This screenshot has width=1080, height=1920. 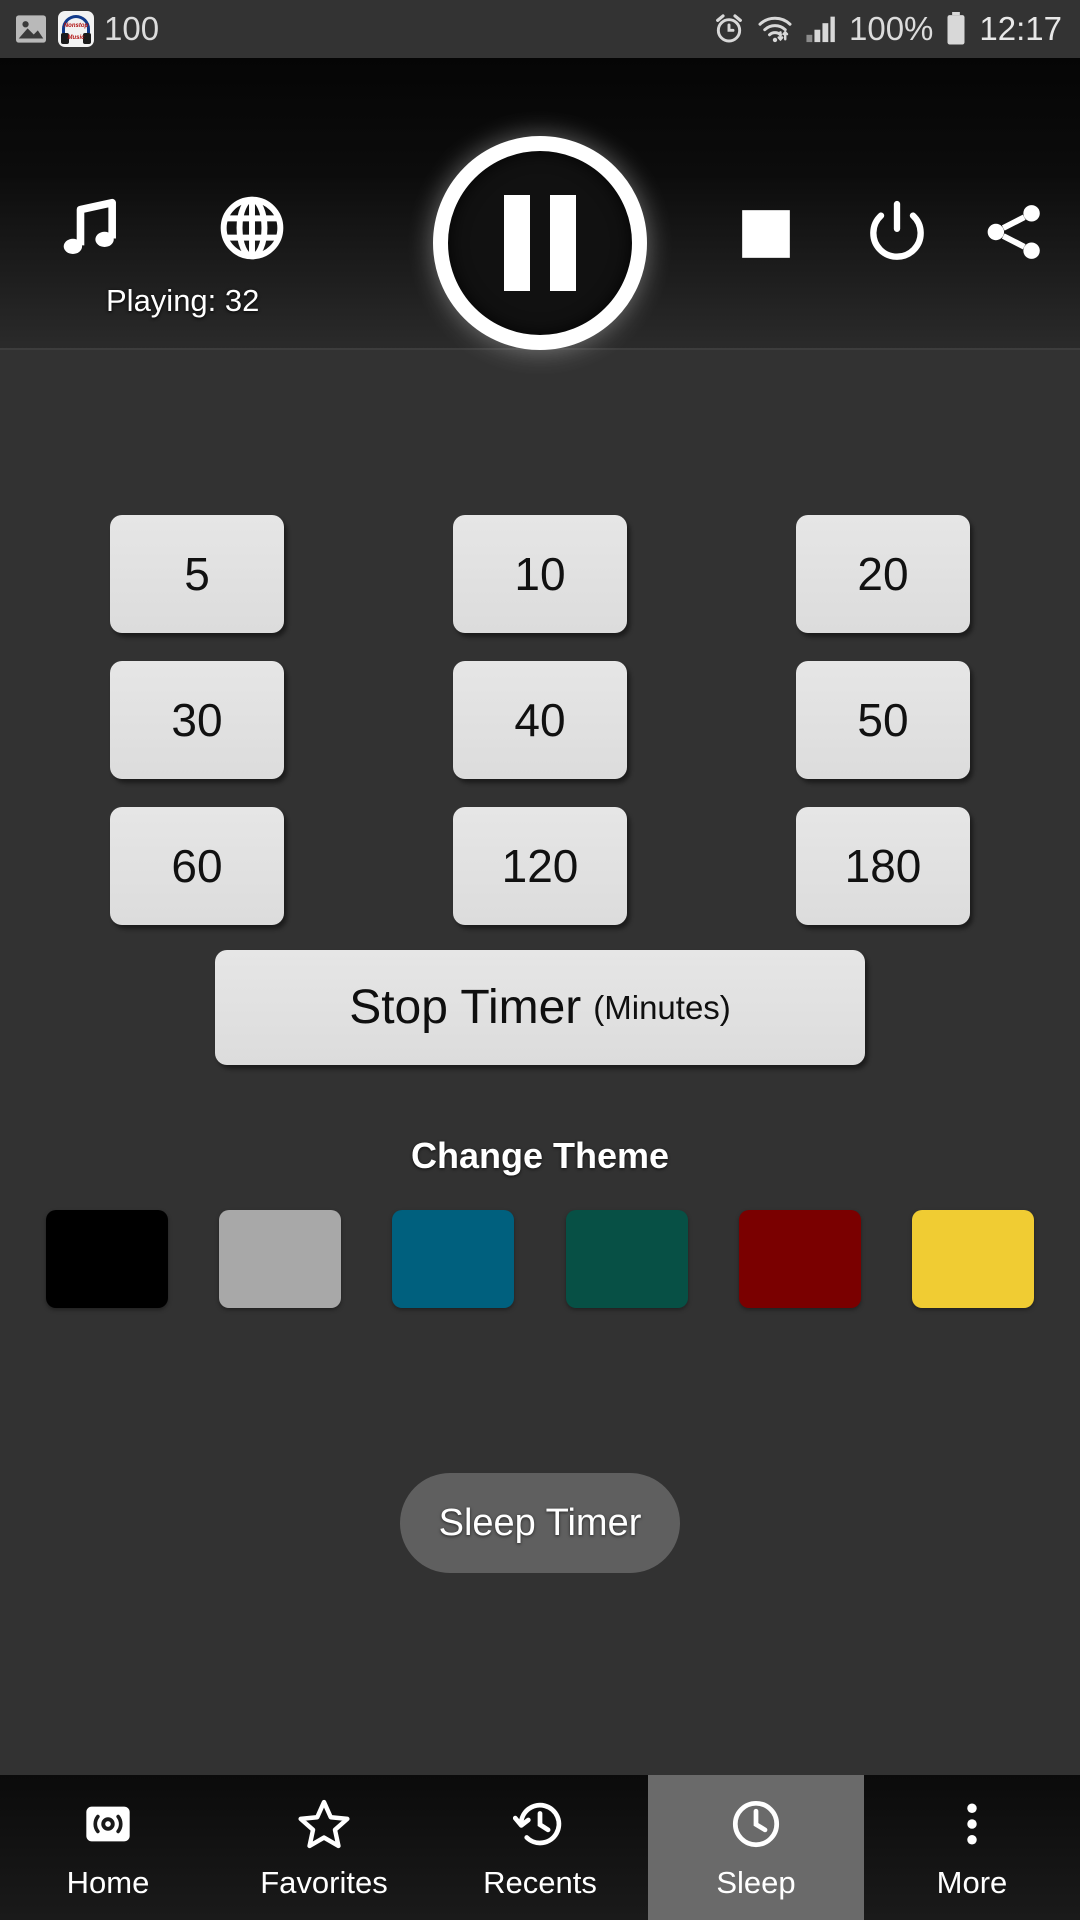 I want to click on change-theme-heading: Change Theme, so click(x=540, y=1155).